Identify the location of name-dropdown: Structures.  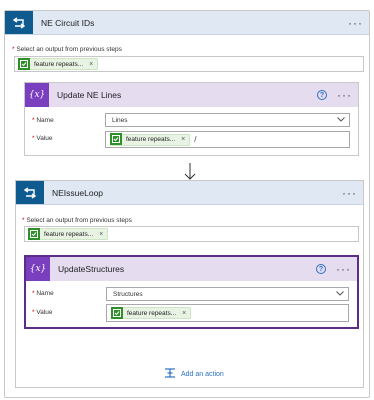
(227, 294).